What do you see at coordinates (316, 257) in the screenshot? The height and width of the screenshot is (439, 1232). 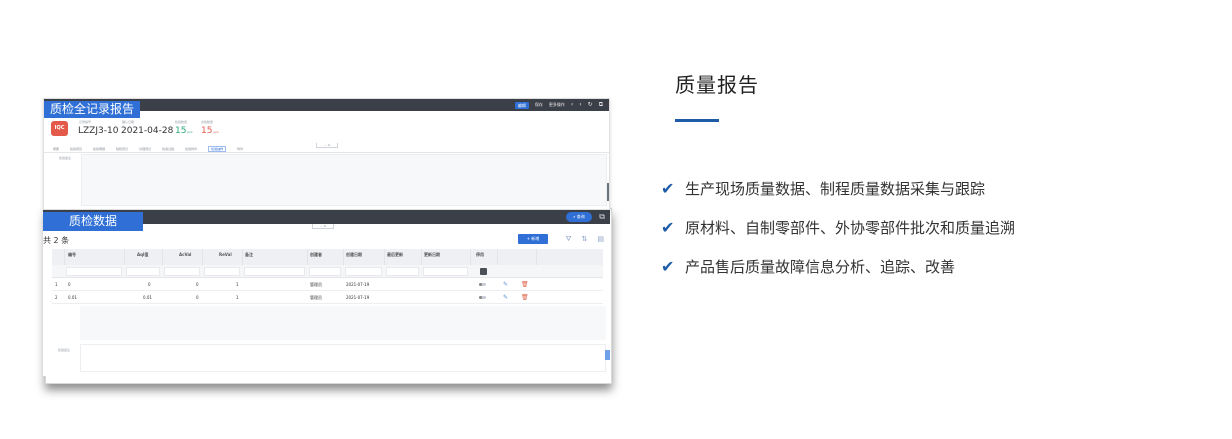 I see `col-creator: 创建者` at bounding box center [316, 257].